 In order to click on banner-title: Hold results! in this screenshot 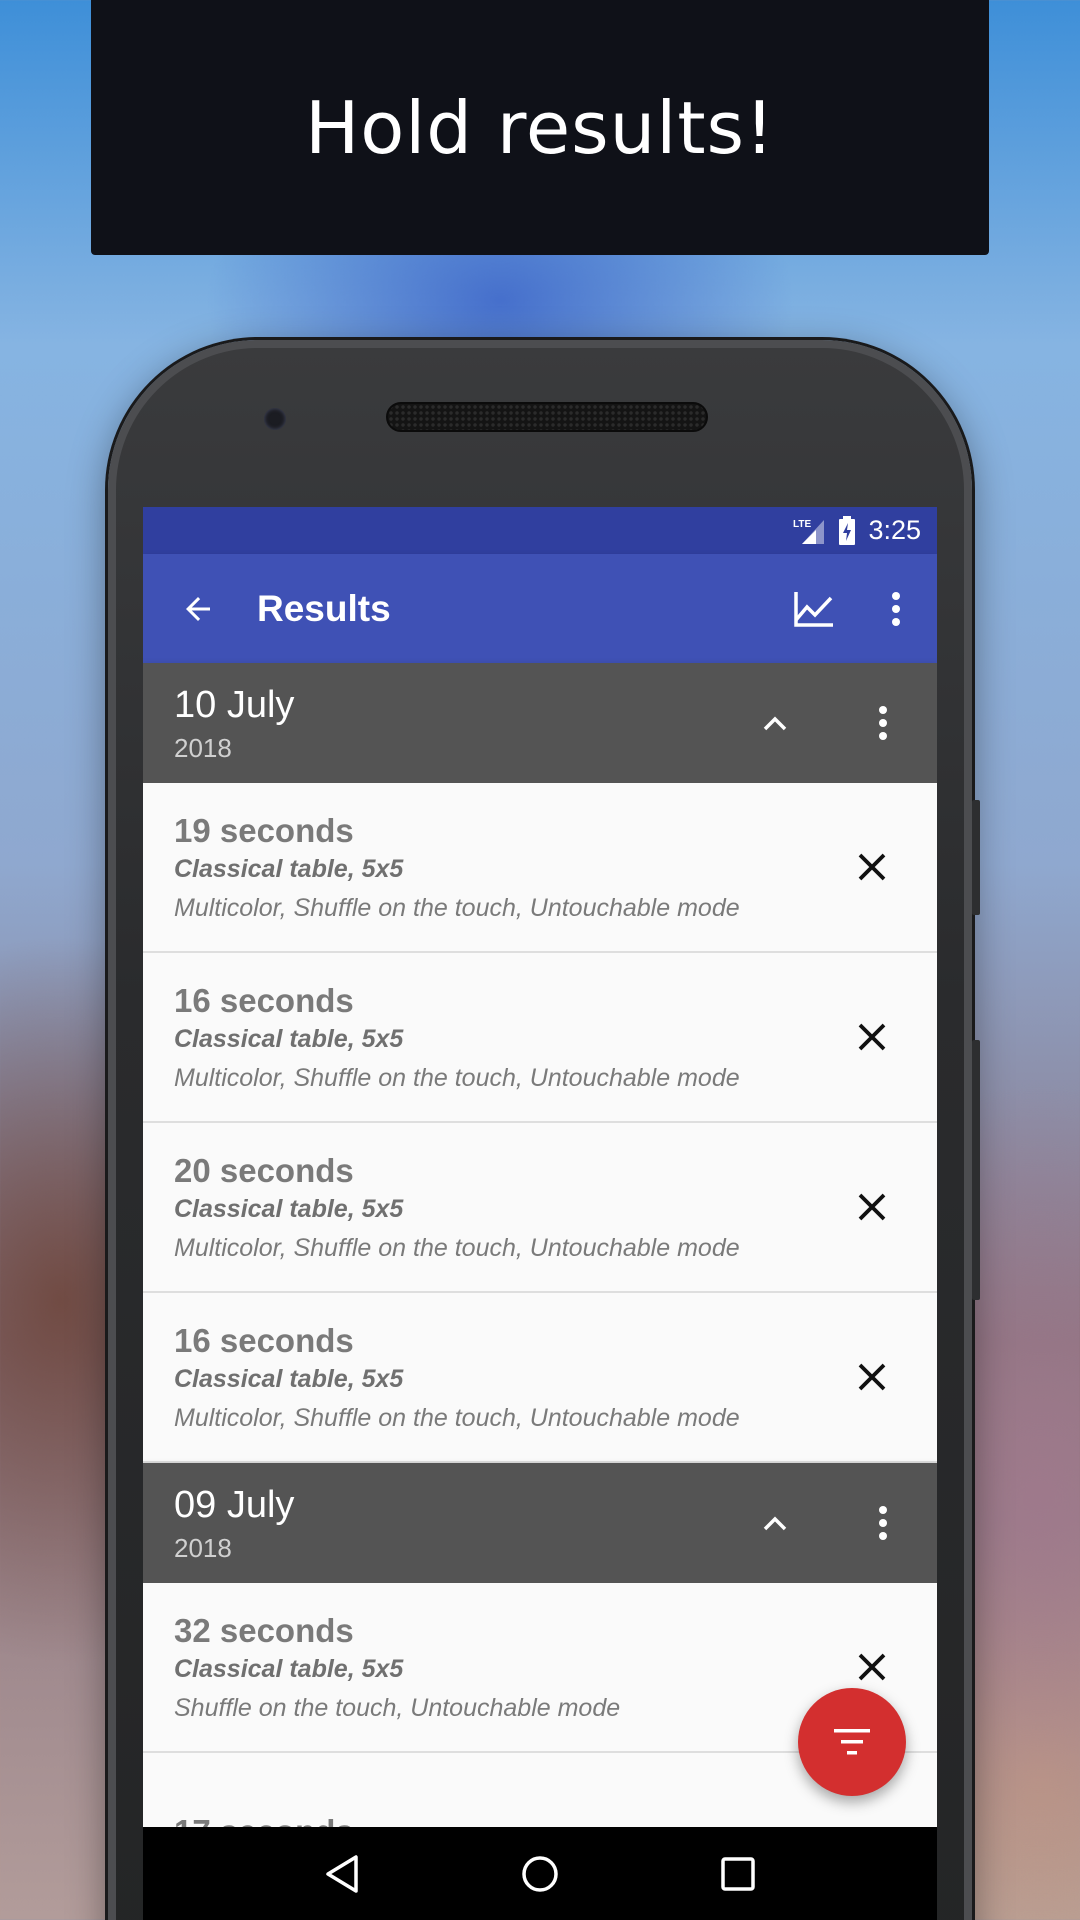, I will do `click(540, 127)`.